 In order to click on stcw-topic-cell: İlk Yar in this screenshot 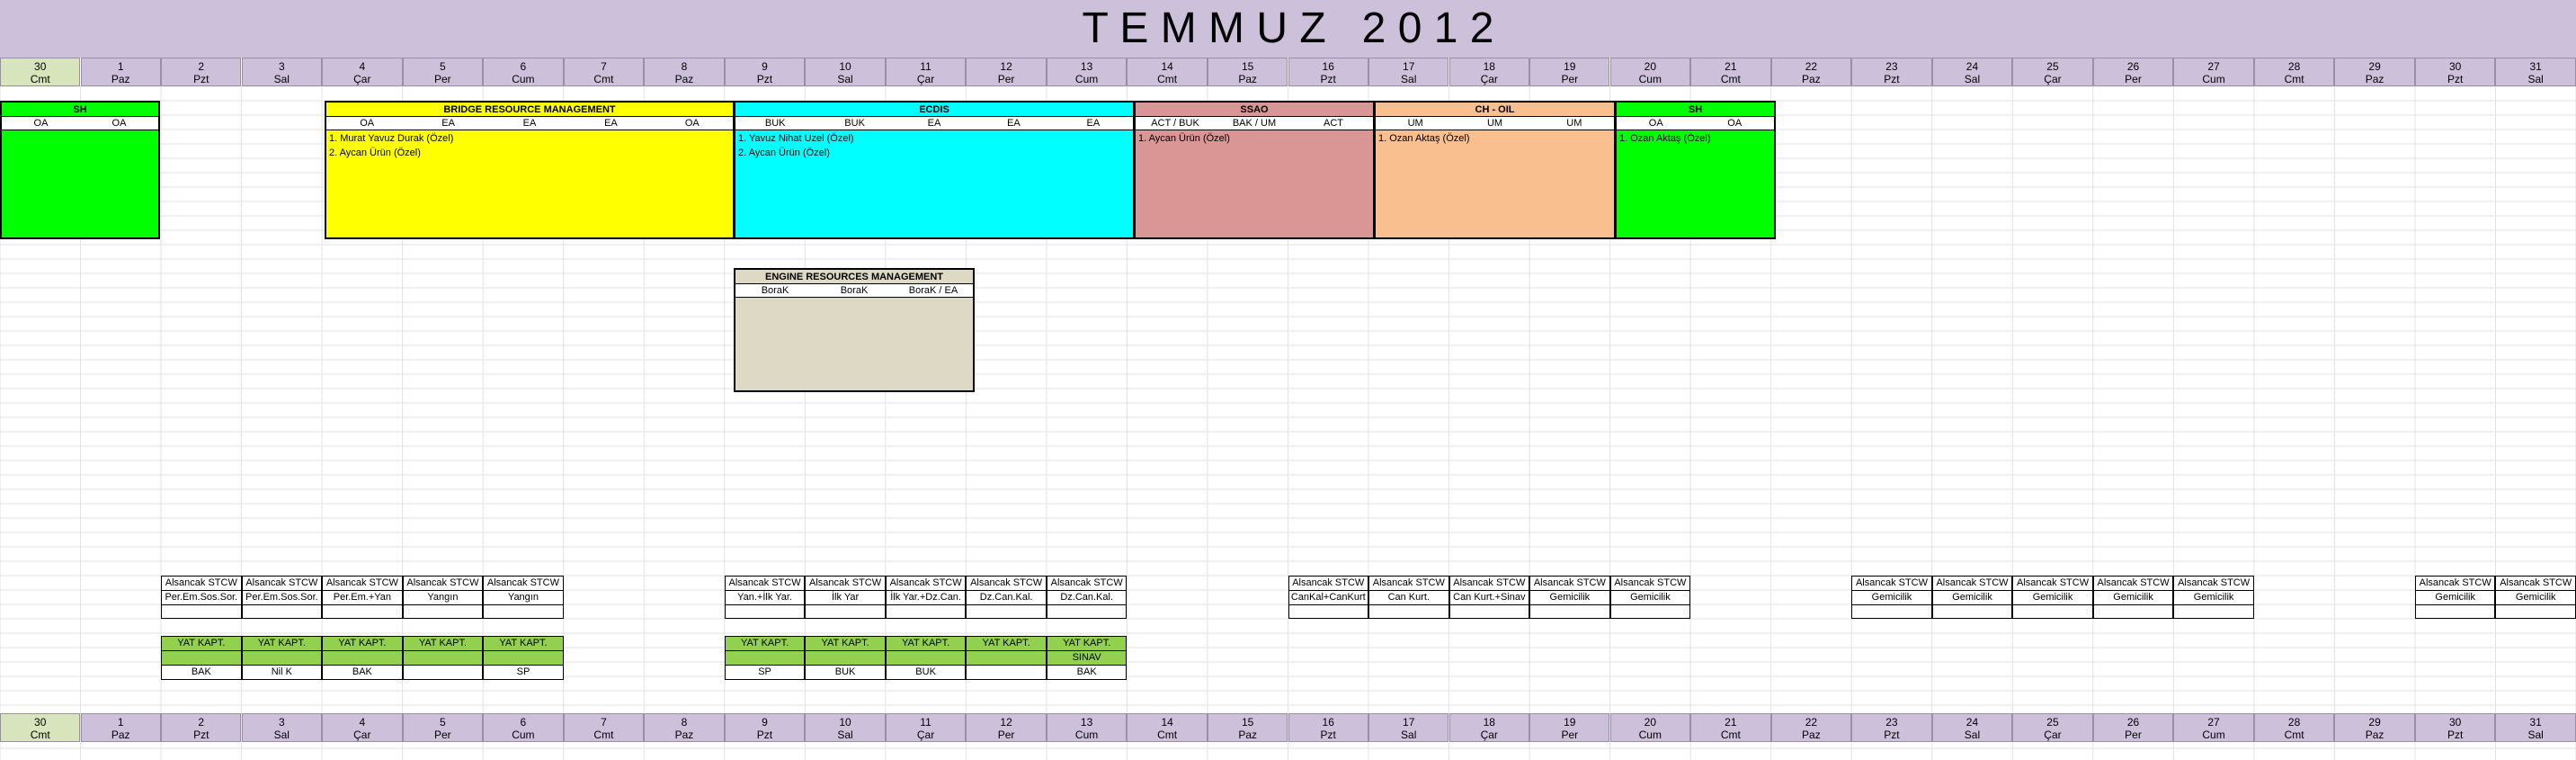, I will do `click(846, 598)`.